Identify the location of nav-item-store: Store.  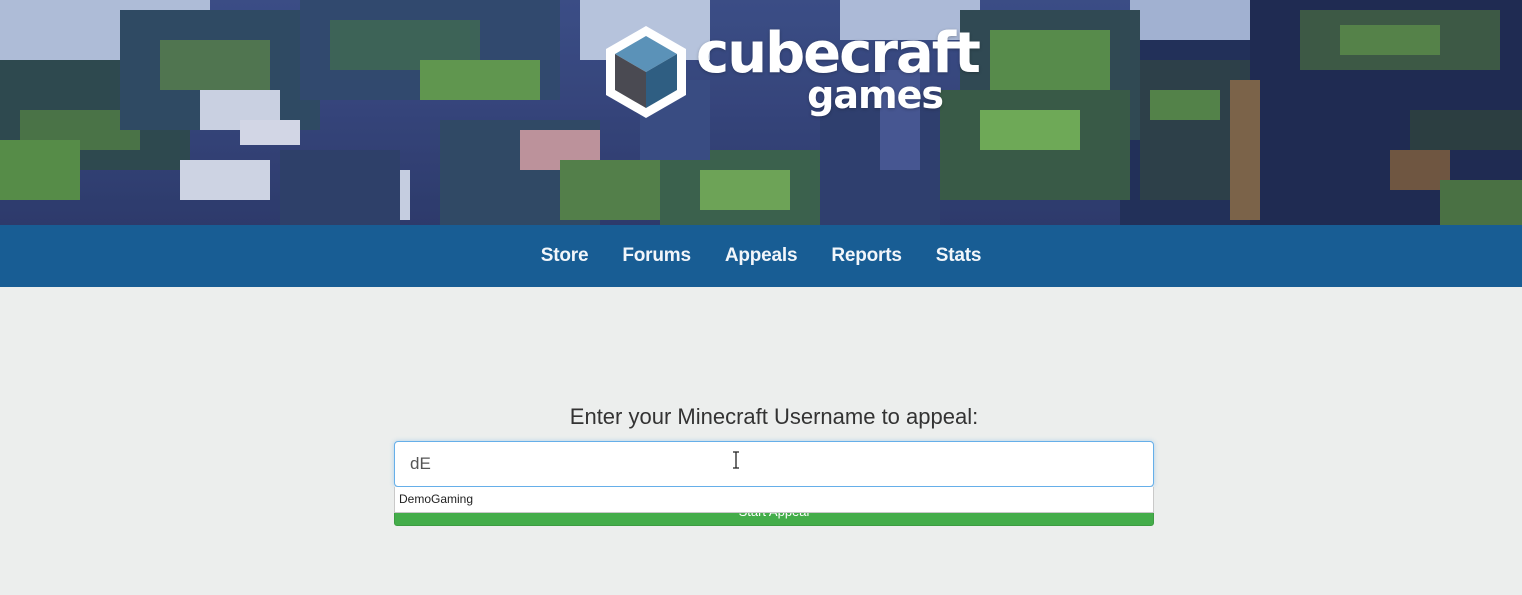
(565, 256).